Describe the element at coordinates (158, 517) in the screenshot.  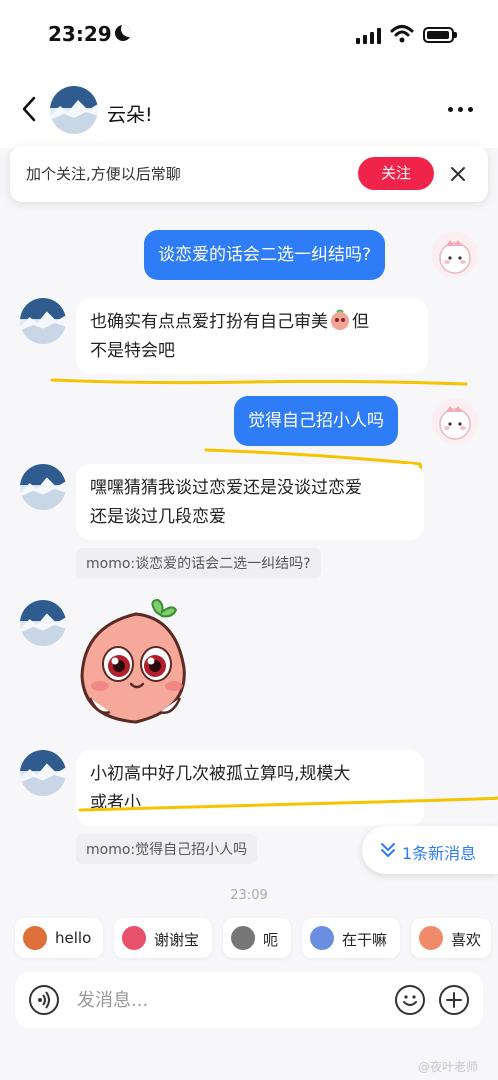
I see `message-text-line2: 还是谈过几段恋爱` at that location.